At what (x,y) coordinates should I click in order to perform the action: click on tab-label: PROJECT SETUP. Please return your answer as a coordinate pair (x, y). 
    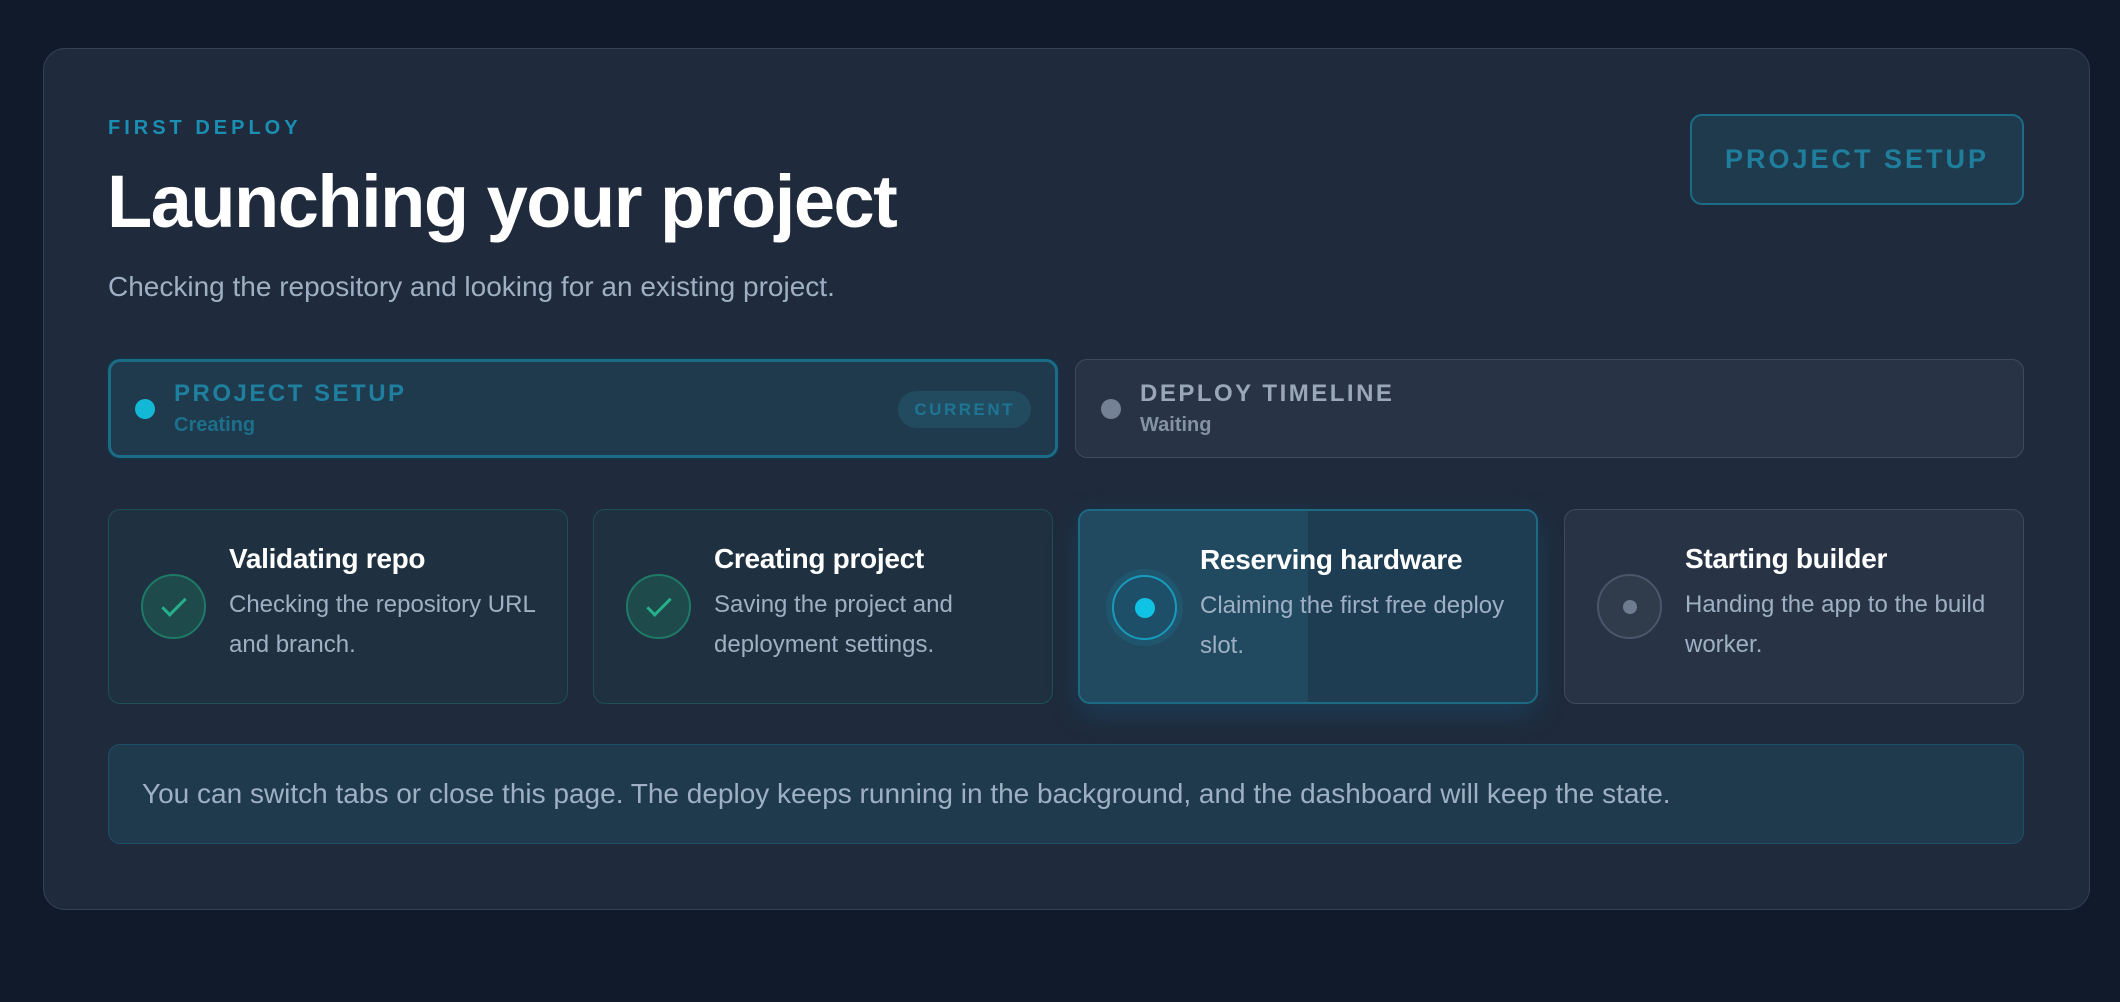
    Looking at the image, I should click on (290, 393).